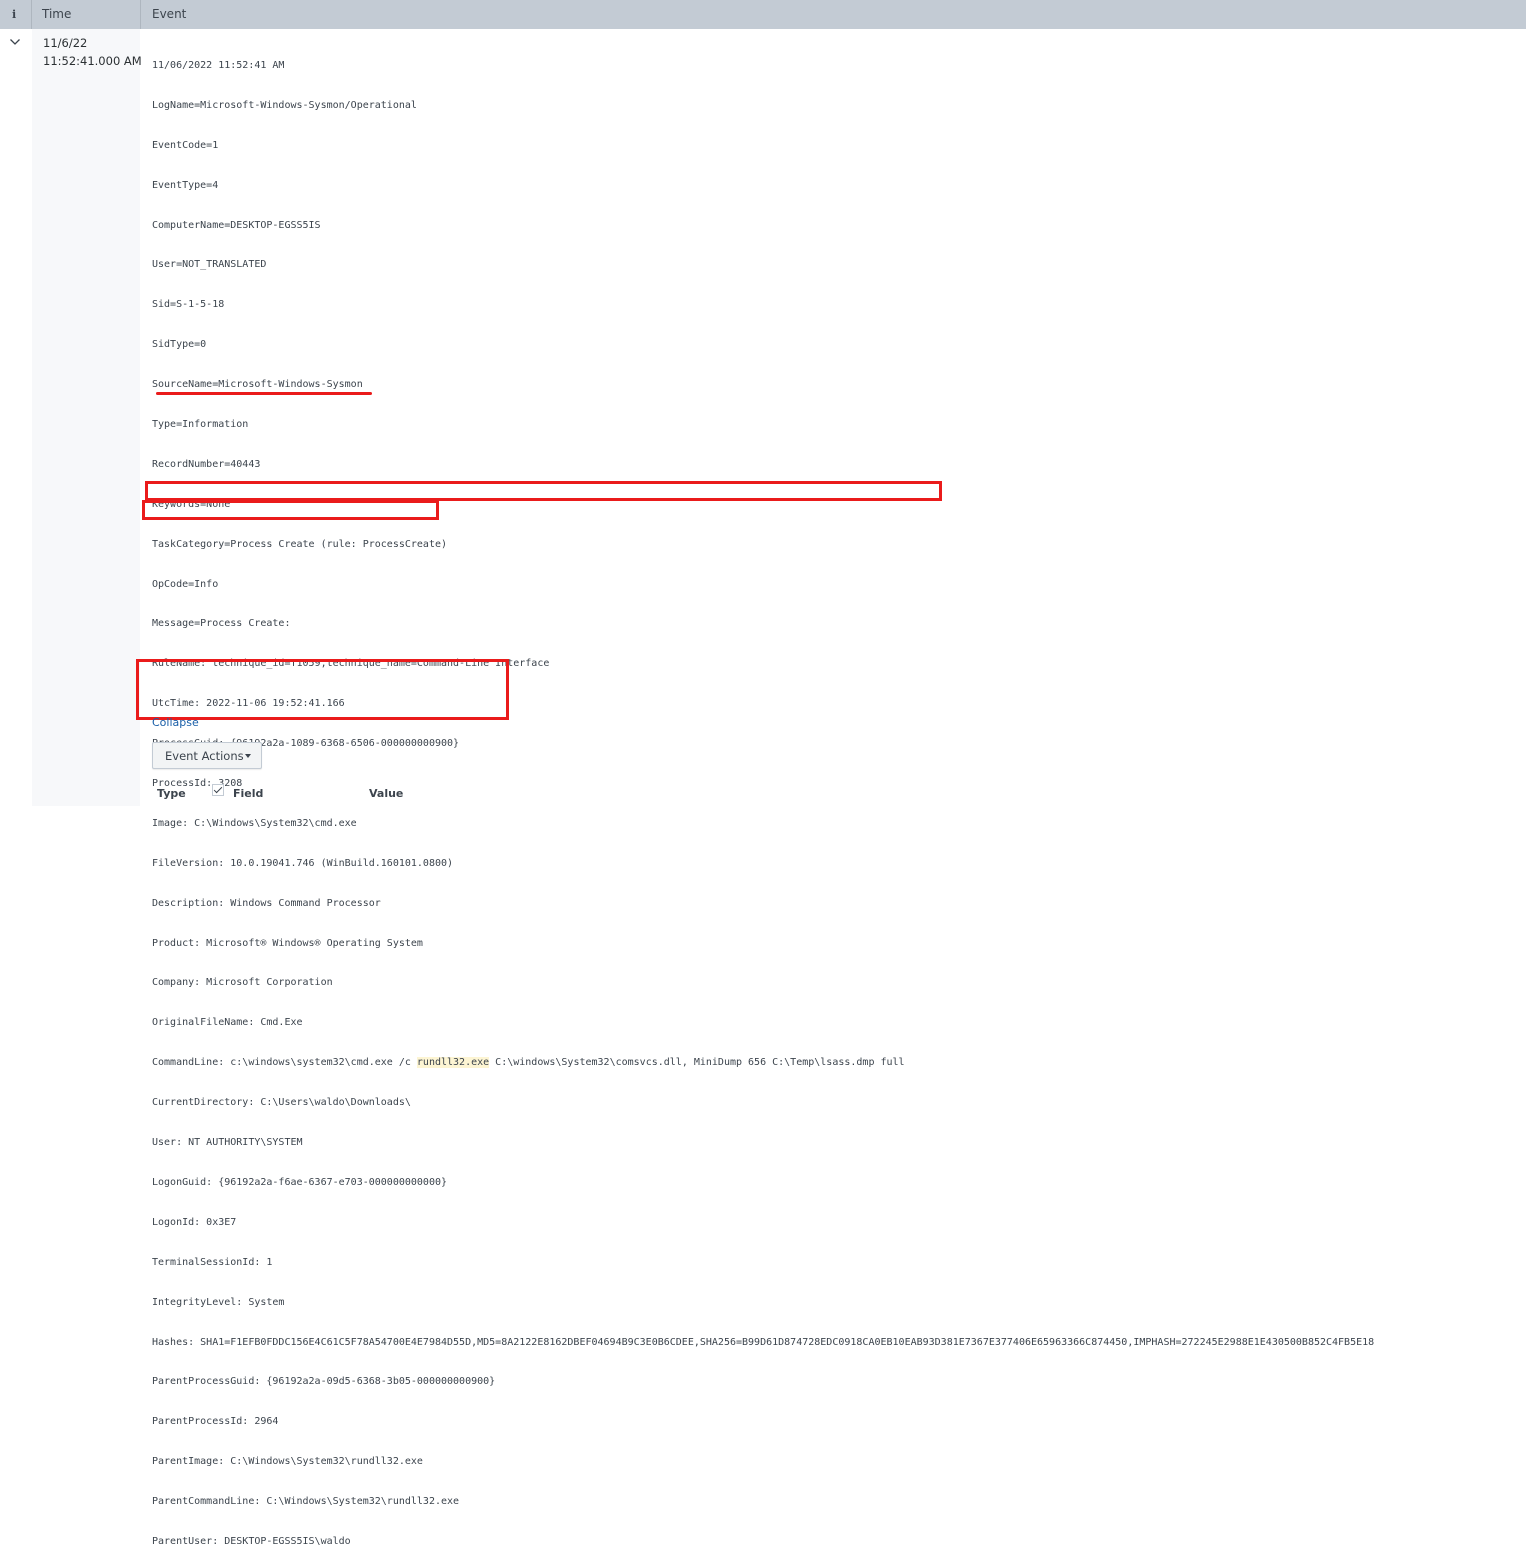 This screenshot has height=1564, width=1526. I want to click on time-column-background, so click(86, 417).